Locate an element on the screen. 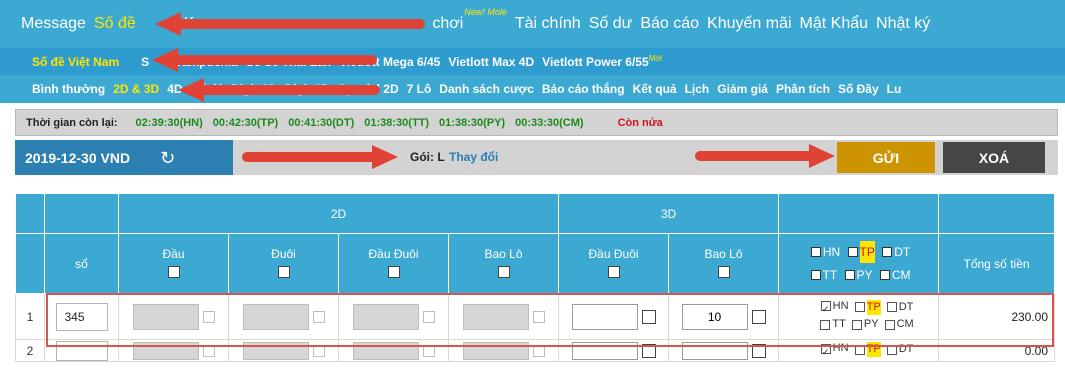 Image resolution: width=1065 pixels, height=369 pixels. tab-phan-tich: Phân tích is located at coordinates (803, 89).